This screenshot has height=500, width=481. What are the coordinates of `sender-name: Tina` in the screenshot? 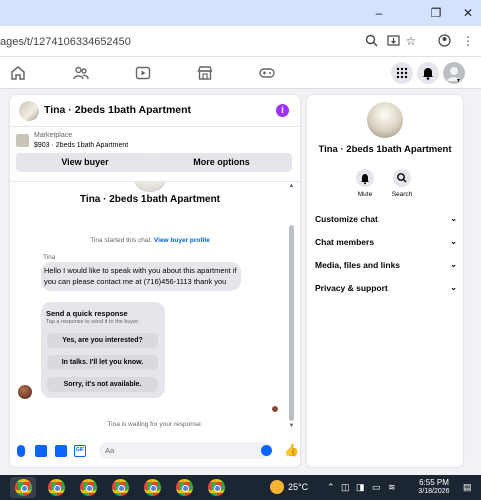 It's located at (49, 257).